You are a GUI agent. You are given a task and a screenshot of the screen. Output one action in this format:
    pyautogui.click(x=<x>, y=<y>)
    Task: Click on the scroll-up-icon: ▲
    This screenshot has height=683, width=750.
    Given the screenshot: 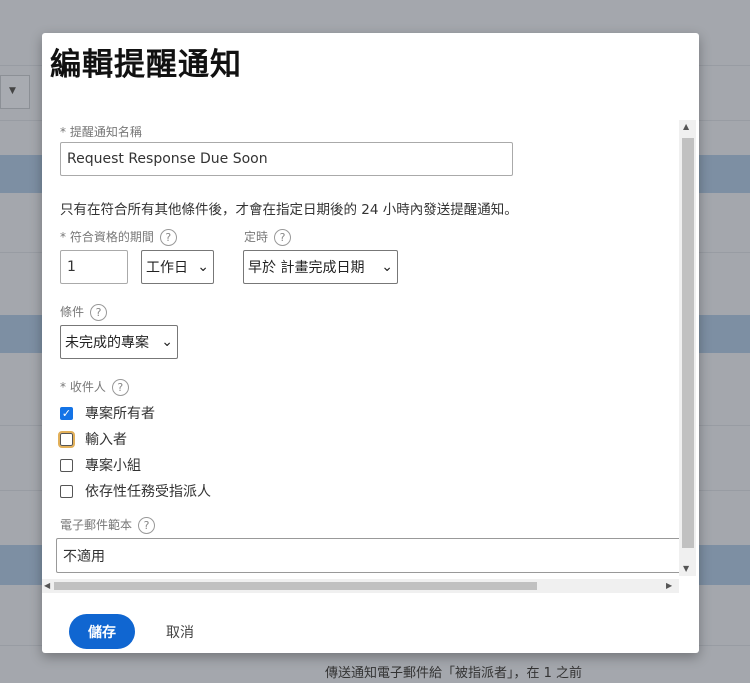 What is the action you would take?
    pyautogui.click(x=686, y=126)
    